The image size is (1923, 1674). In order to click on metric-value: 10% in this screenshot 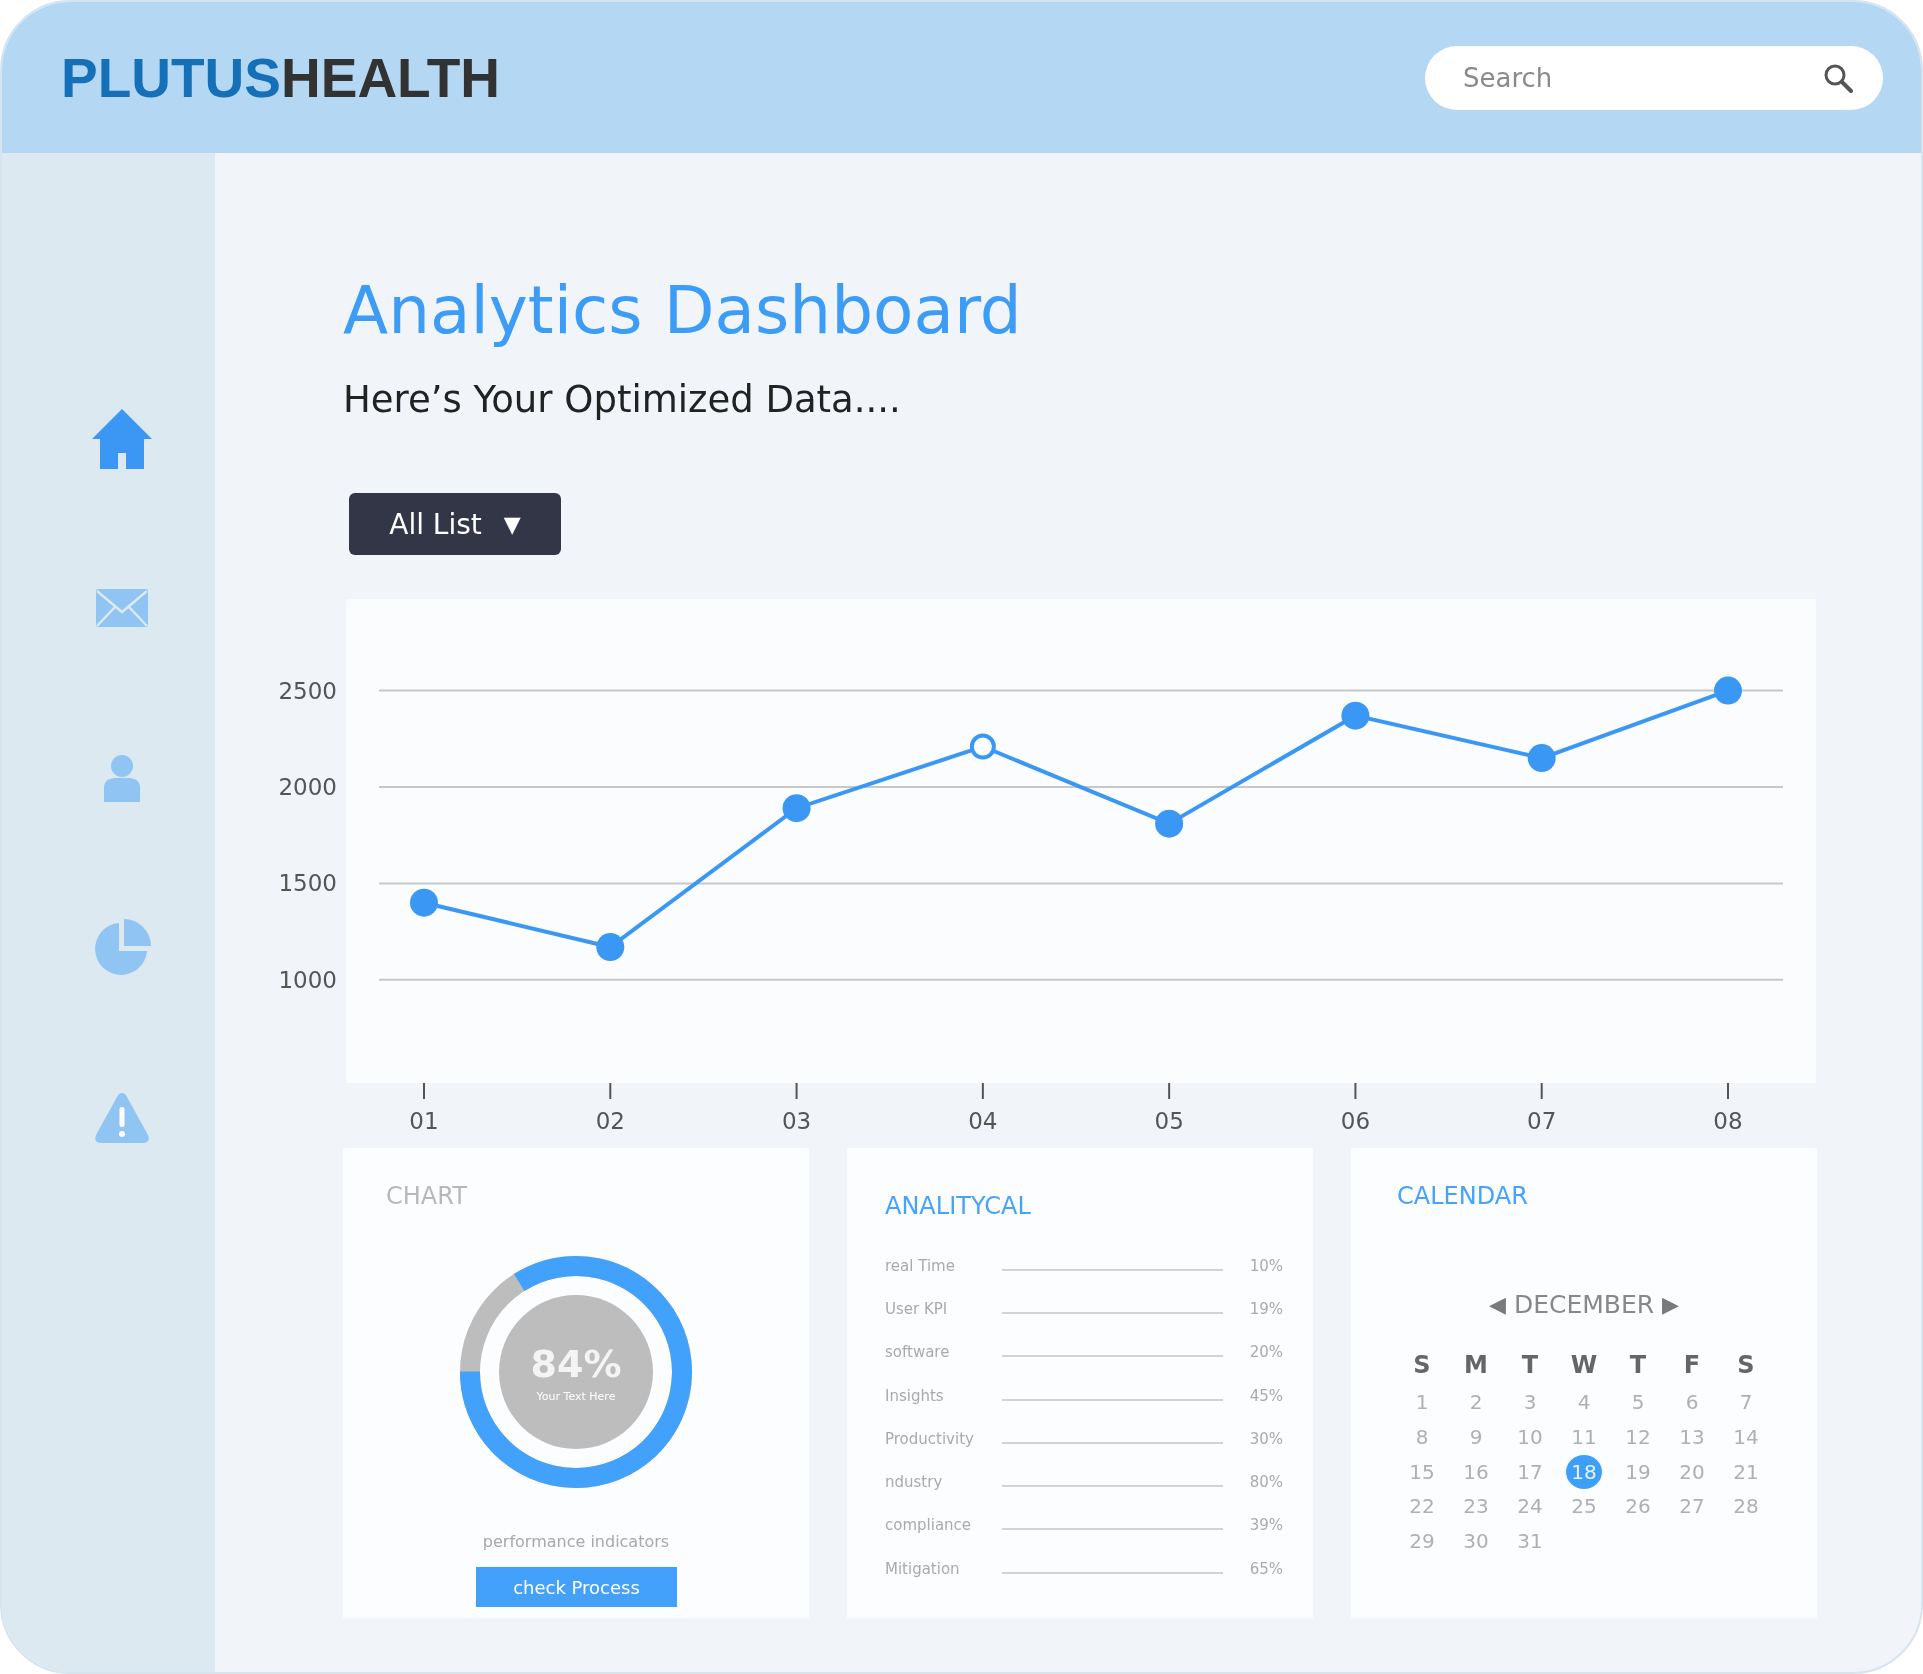, I will do `click(1266, 1265)`.